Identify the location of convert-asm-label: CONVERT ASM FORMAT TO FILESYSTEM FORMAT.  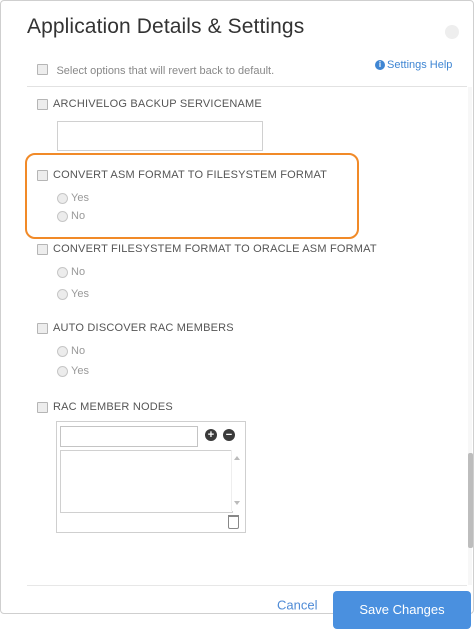
(190, 175).